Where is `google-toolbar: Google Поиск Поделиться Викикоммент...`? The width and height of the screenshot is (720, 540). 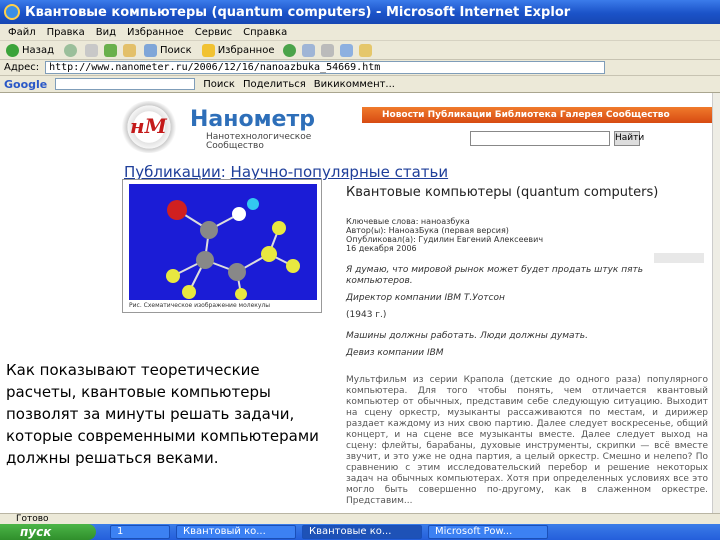 google-toolbar: Google Поиск Поделиться Викикоммент... is located at coordinates (360, 84).